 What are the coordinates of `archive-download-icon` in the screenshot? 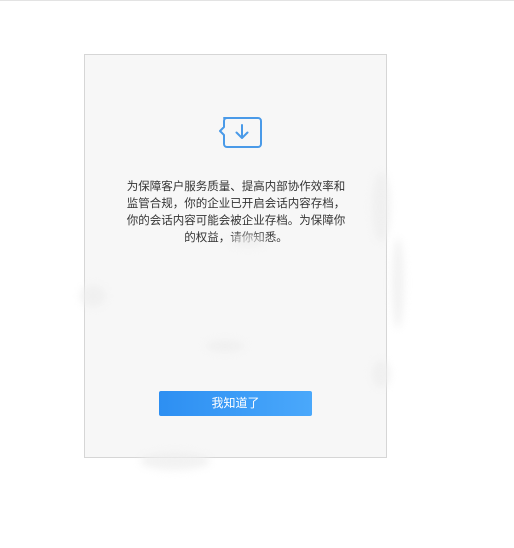 It's located at (240, 132).